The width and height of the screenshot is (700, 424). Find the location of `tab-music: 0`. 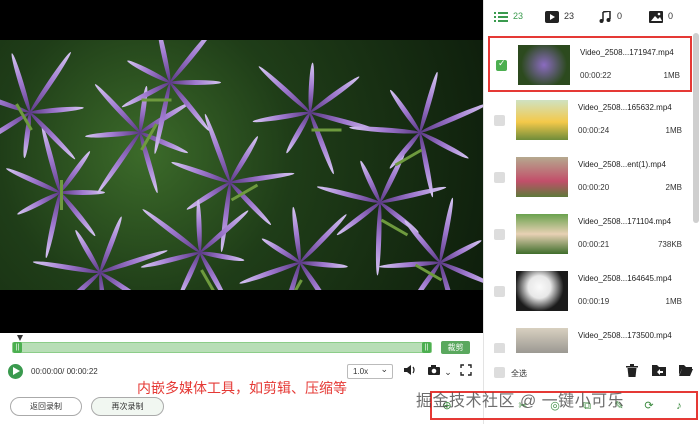

tab-music: 0 is located at coordinates (610, 16).